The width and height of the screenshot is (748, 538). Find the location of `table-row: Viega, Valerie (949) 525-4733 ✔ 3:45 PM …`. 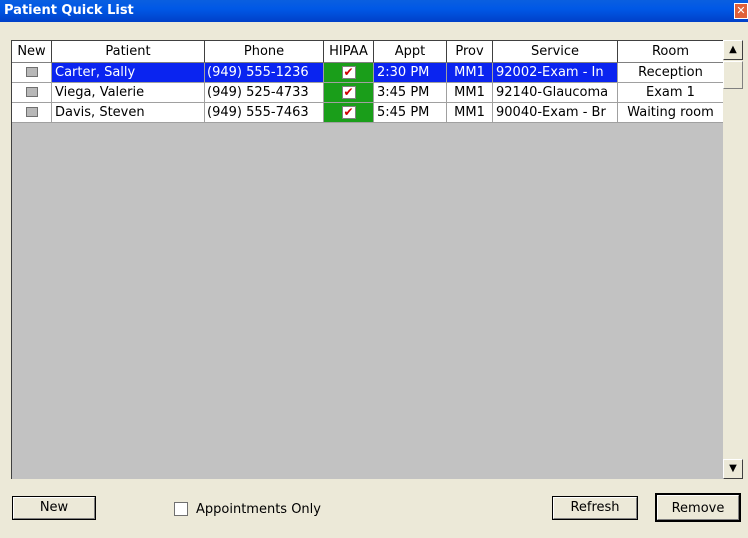

table-row: Viega, Valerie (949) 525-4733 ✔ 3:45 PM … is located at coordinates (367, 93).